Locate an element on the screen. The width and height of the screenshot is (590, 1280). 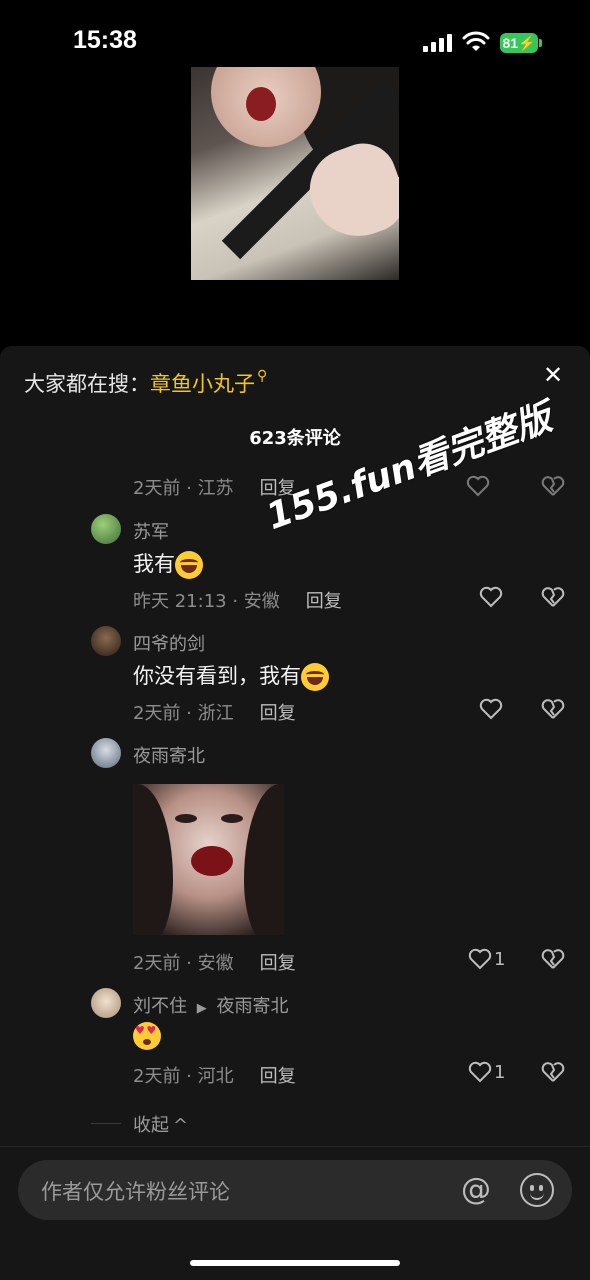
close-icon: ✕ is located at coordinates (553, 375).